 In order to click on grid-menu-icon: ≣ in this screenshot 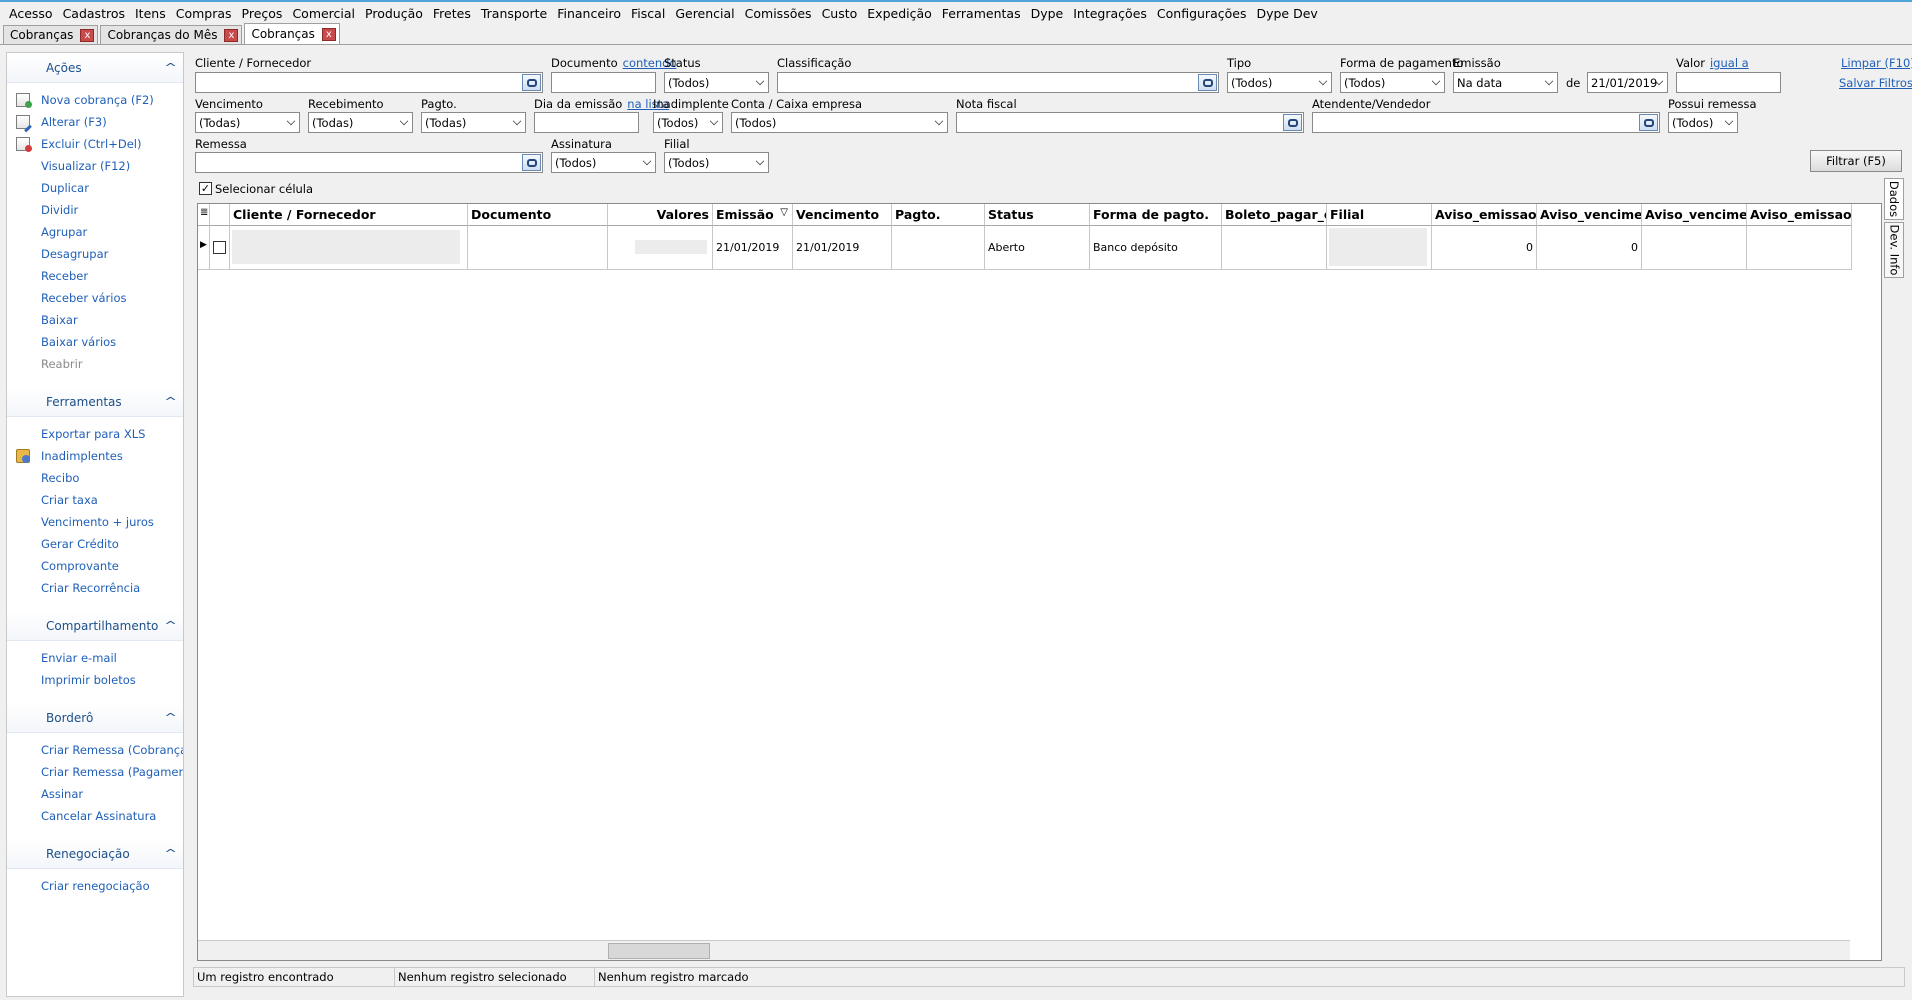, I will do `click(204, 215)`.